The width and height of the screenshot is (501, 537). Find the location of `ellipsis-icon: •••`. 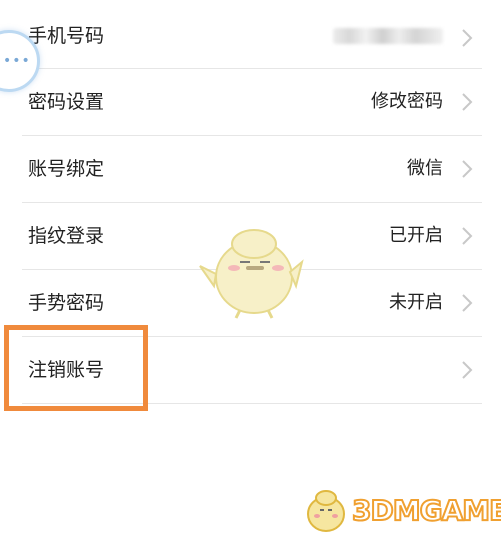

ellipsis-icon: ••• is located at coordinates (17, 61).